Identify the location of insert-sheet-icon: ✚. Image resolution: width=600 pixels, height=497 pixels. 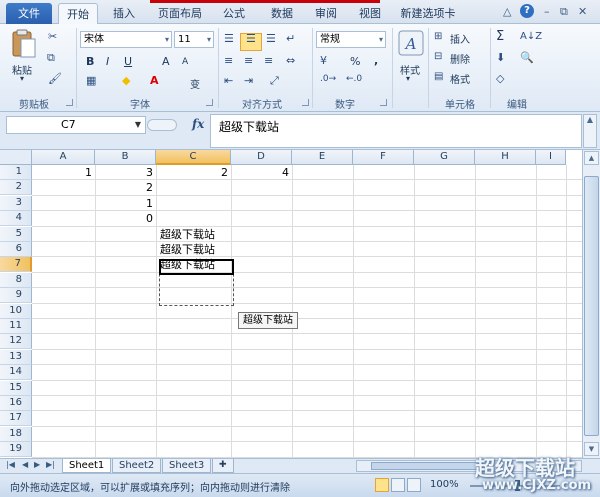
(223, 466).